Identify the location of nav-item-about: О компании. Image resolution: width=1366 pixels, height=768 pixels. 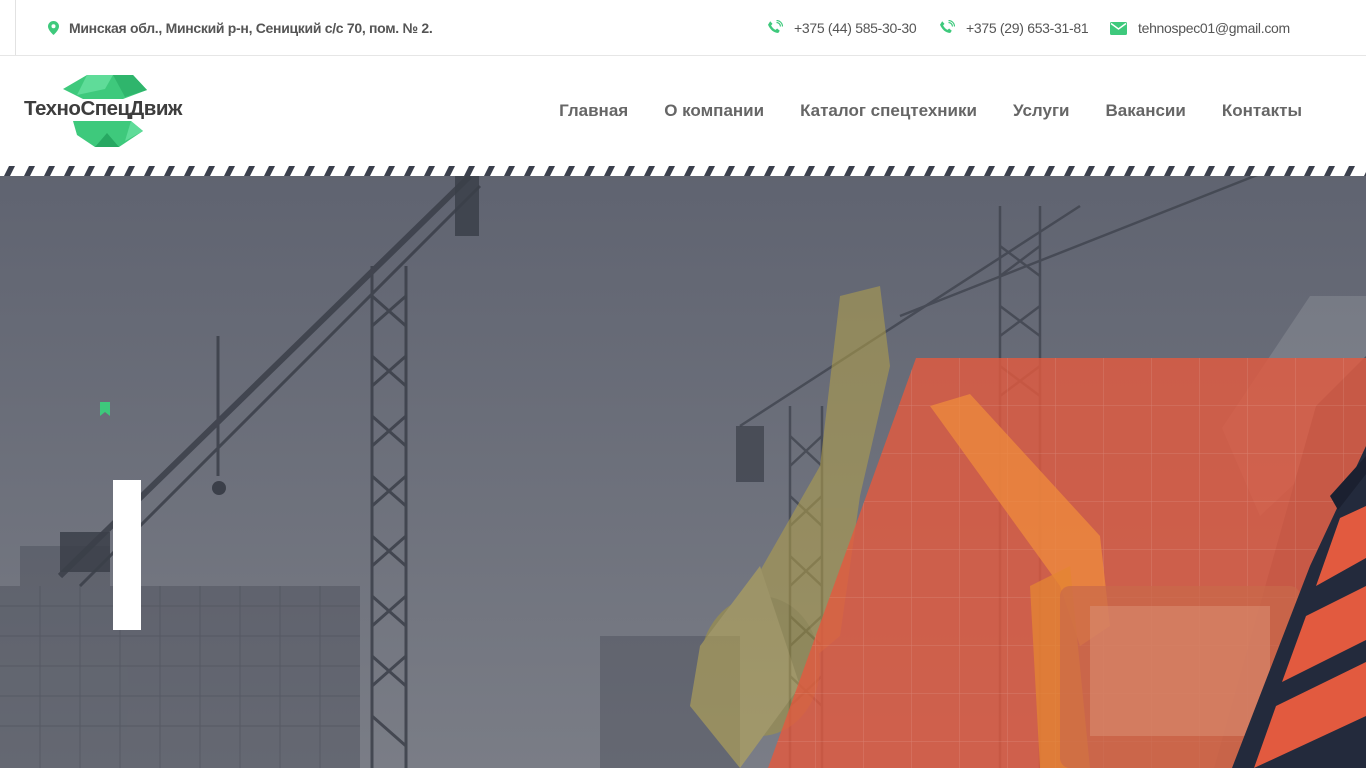
(714, 111).